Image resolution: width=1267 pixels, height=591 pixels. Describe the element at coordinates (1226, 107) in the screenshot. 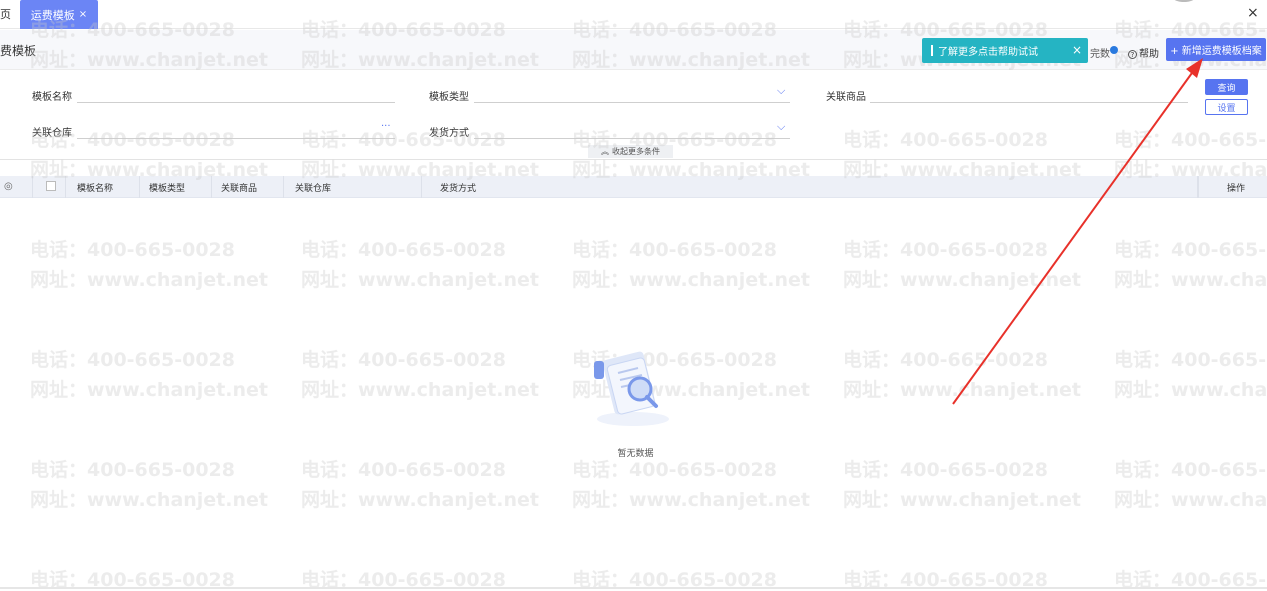

I see `settings-button: 设置` at that location.